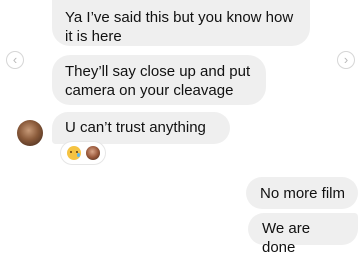 The image size is (360, 259). I want to click on tear-icon, so click(78, 155).